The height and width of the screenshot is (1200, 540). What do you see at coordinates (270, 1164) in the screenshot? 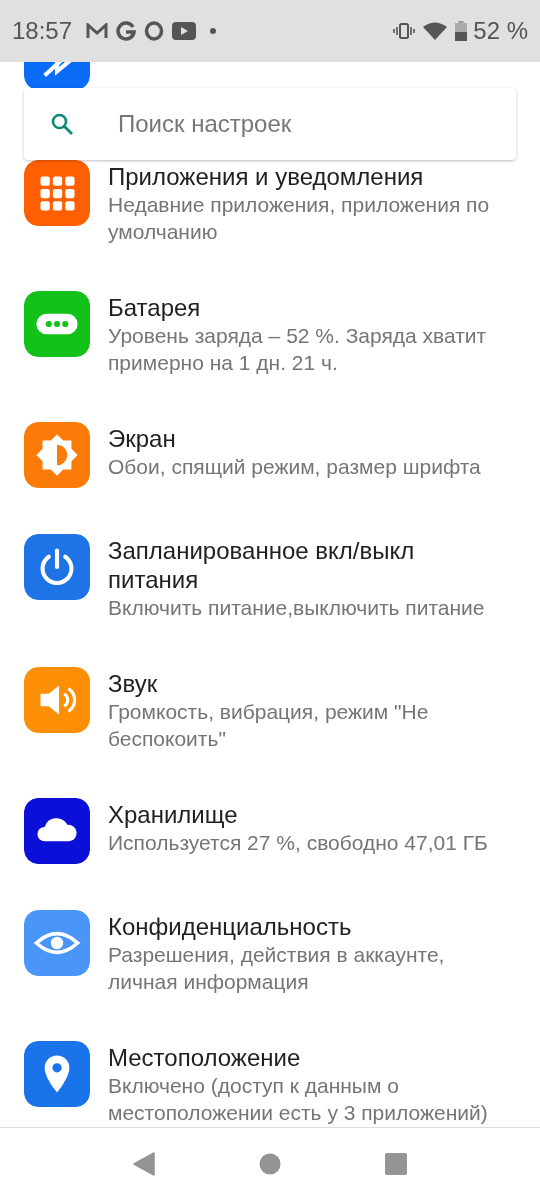
I see `home-button` at bounding box center [270, 1164].